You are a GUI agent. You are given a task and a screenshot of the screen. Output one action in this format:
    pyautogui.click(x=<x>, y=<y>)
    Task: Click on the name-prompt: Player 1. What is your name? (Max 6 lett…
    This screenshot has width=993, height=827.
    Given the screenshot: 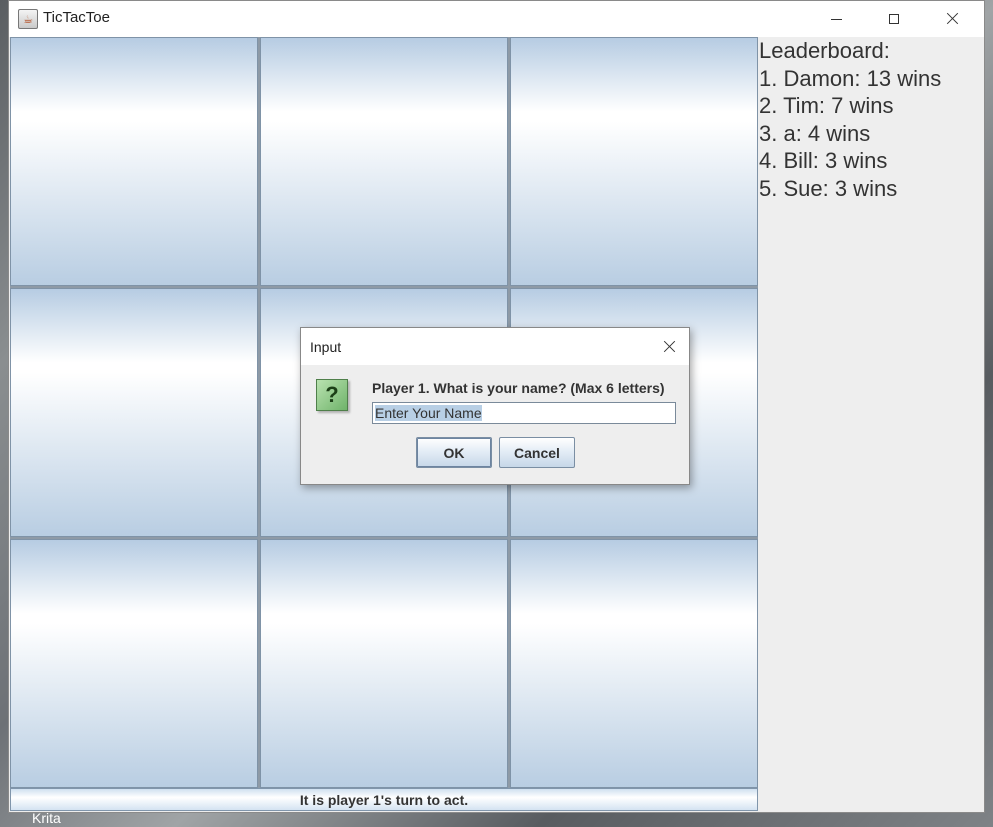 What is the action you would take?
    pyautogui.click(x=518, y=388)
    